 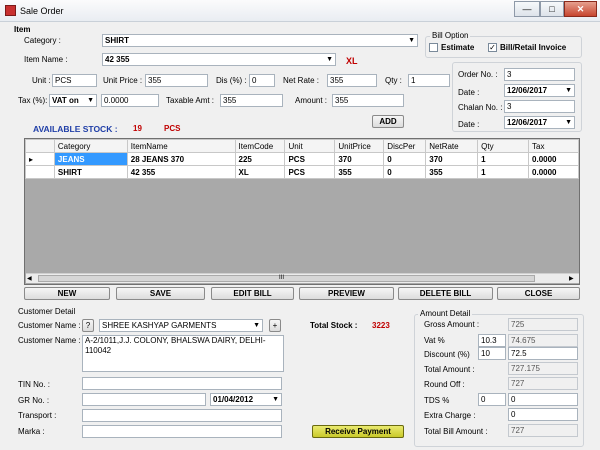 I want to click on col-itemname: ItemName, so click(x=181, y=146).